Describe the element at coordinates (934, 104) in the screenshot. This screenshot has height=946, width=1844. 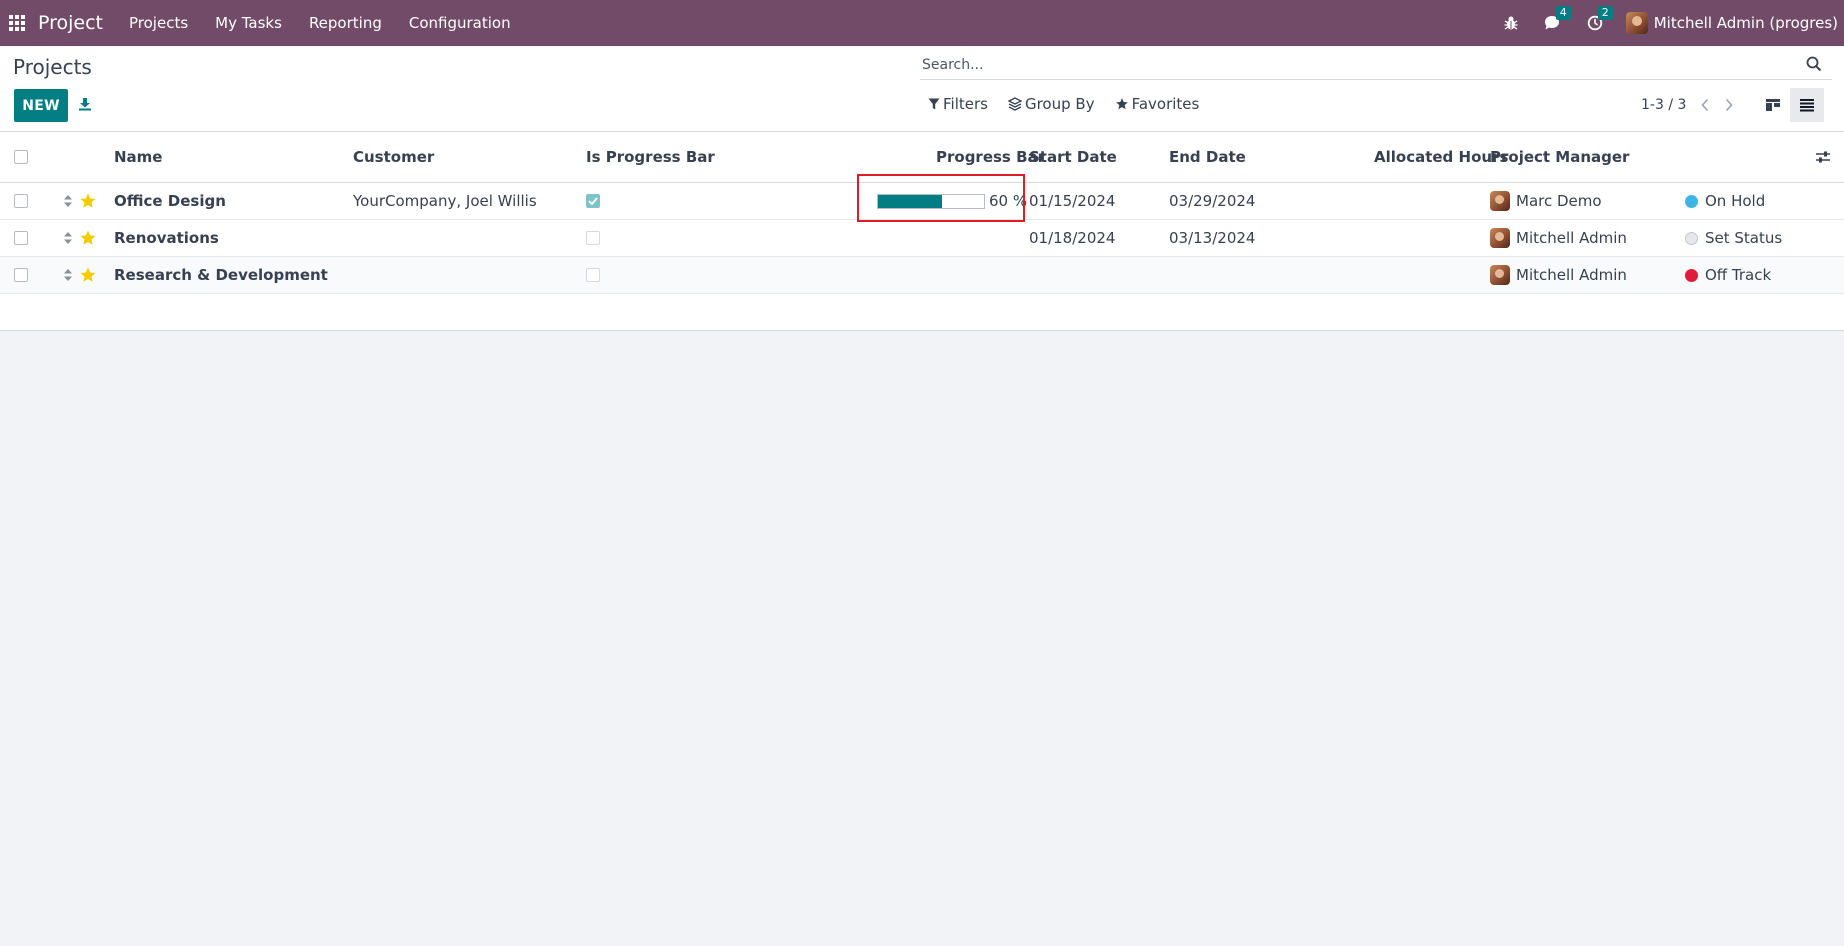
I see `filter-icon` at that location.